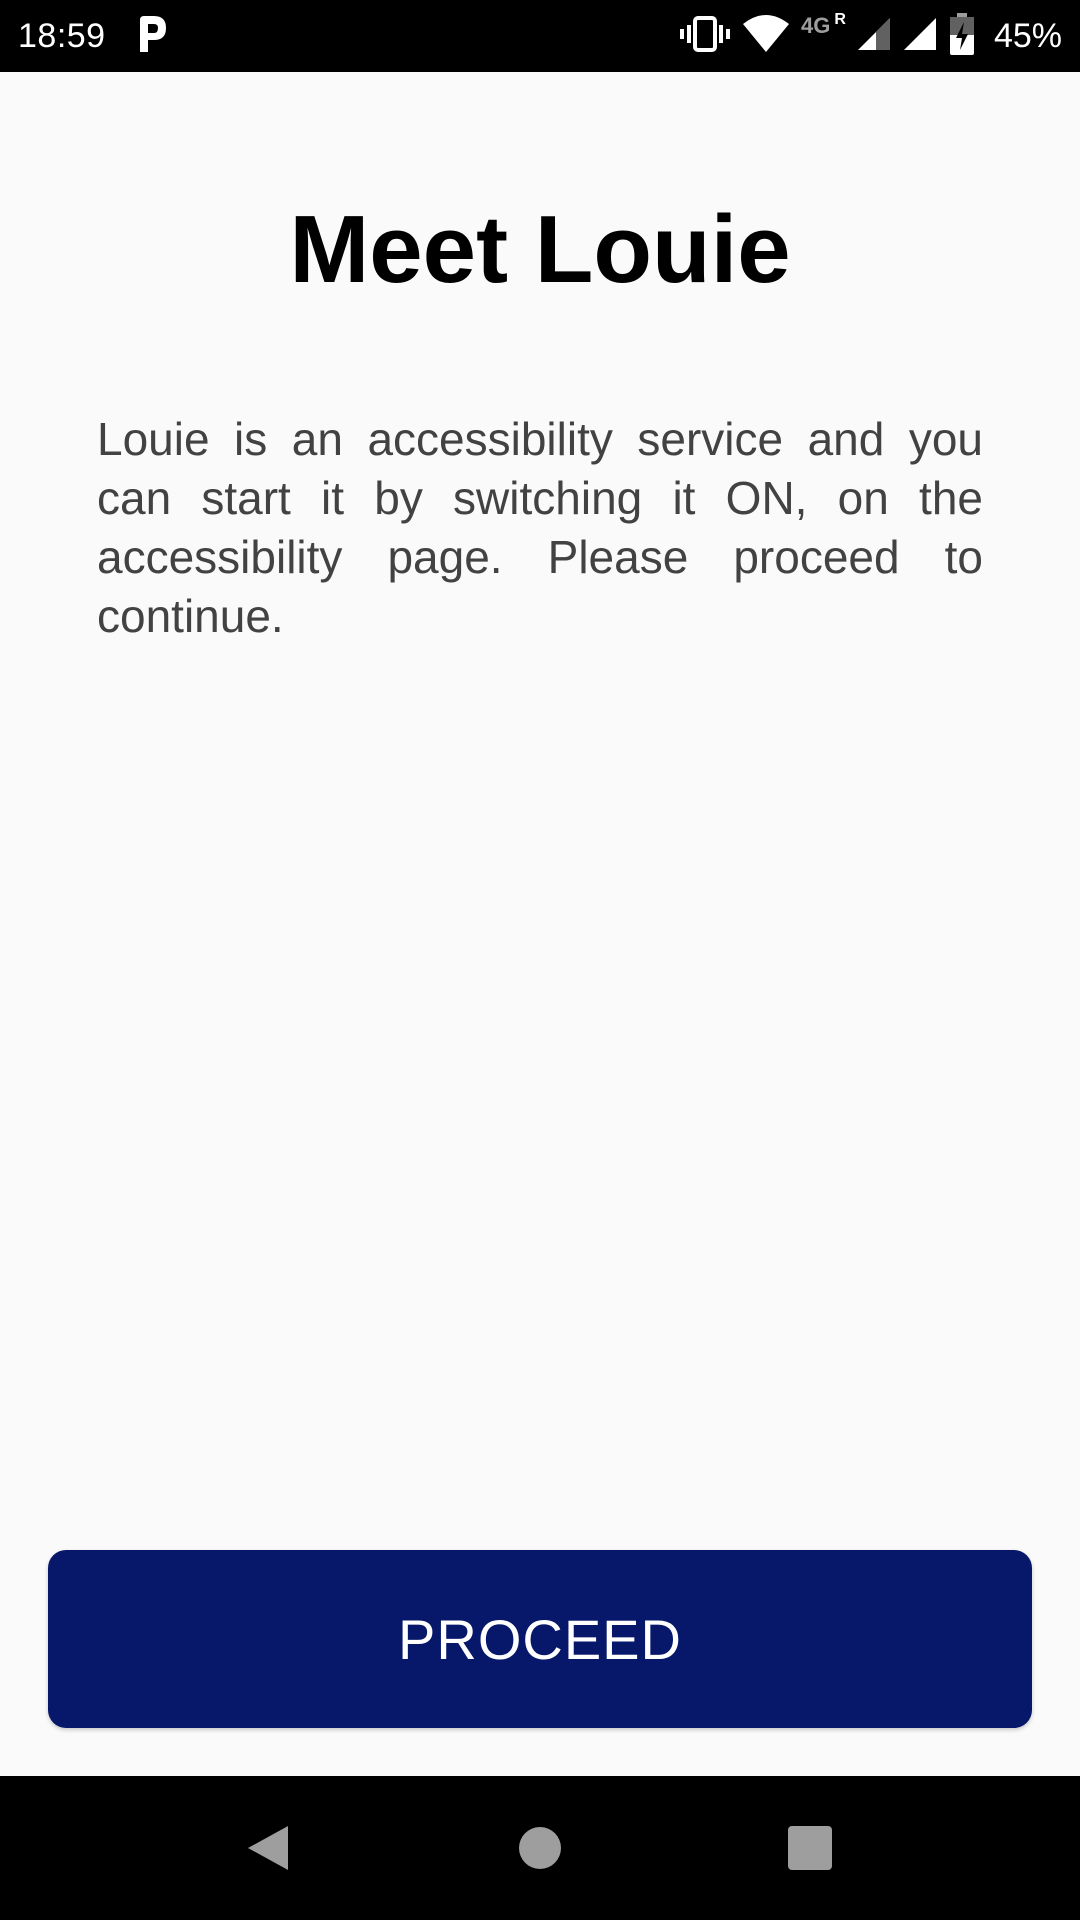  I want to click on navigation-bar, so click(540, 1848).